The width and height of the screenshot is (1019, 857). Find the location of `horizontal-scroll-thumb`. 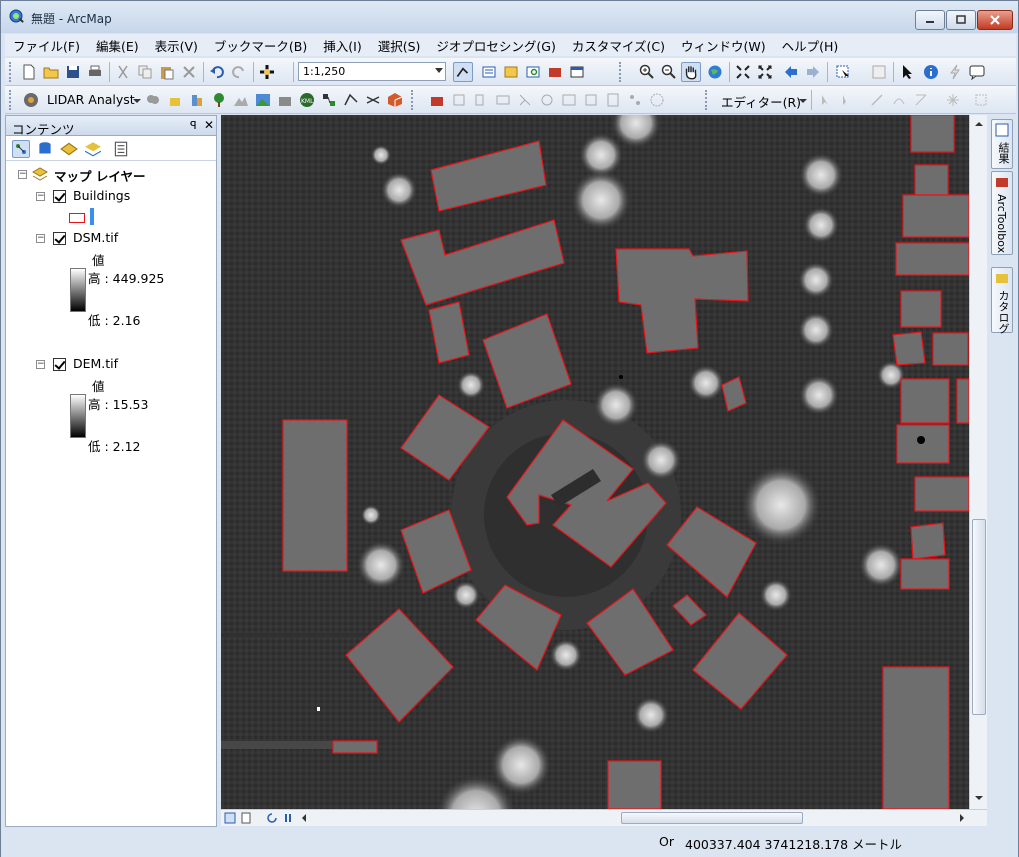

horizontal-scroll-thumb is located at coordinates (712, 818).